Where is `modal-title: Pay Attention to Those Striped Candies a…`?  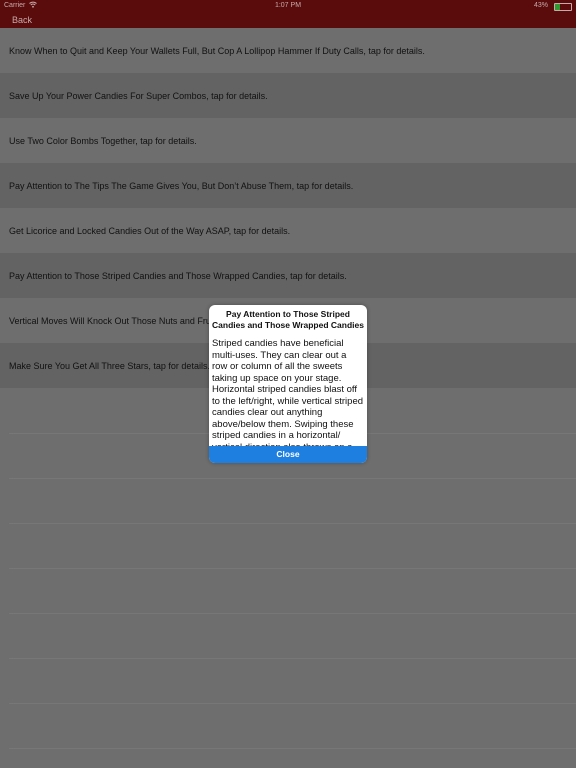 modal-title: Pay Attention to Those Striped Candies a… is located at coordinates (288, 319).